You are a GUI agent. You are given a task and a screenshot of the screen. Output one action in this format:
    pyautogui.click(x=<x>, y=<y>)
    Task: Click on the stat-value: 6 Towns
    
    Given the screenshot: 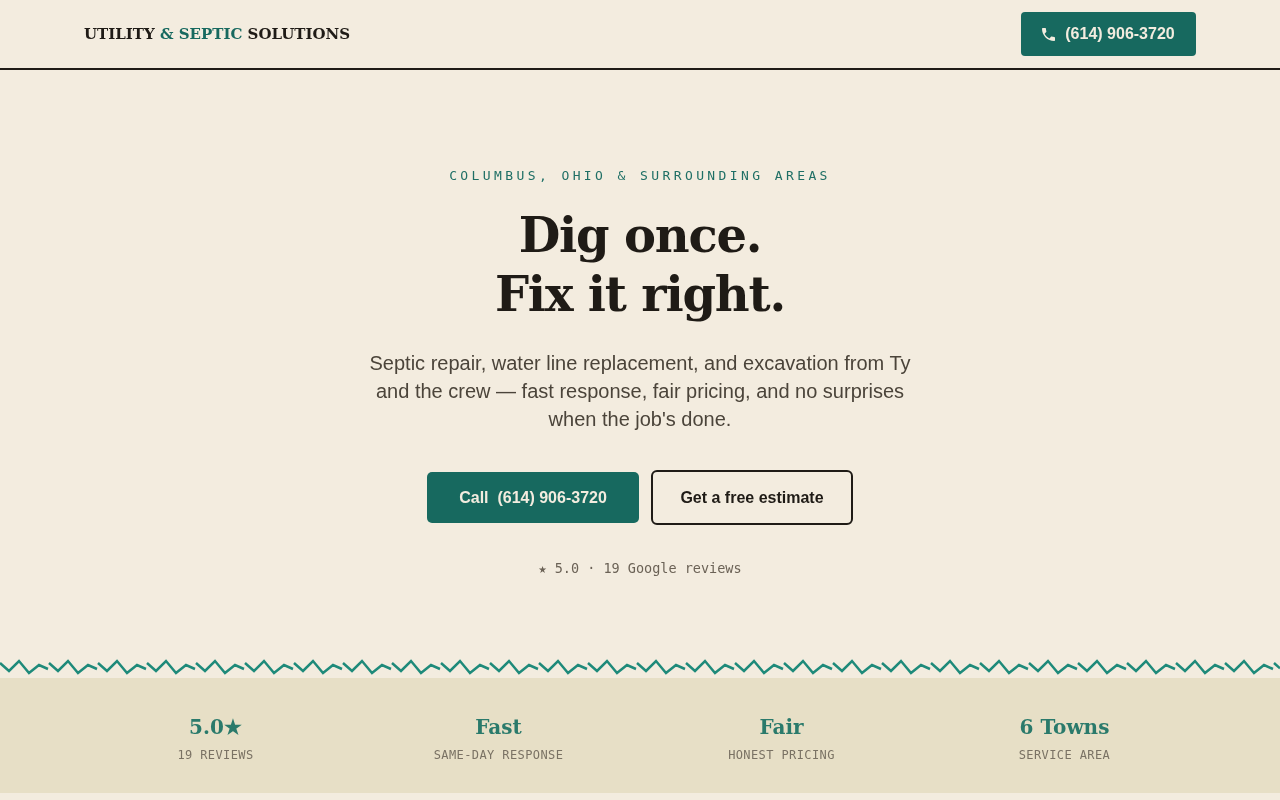 What is the action you would take?
    pyautogui.click(x=1064, y=727)
    